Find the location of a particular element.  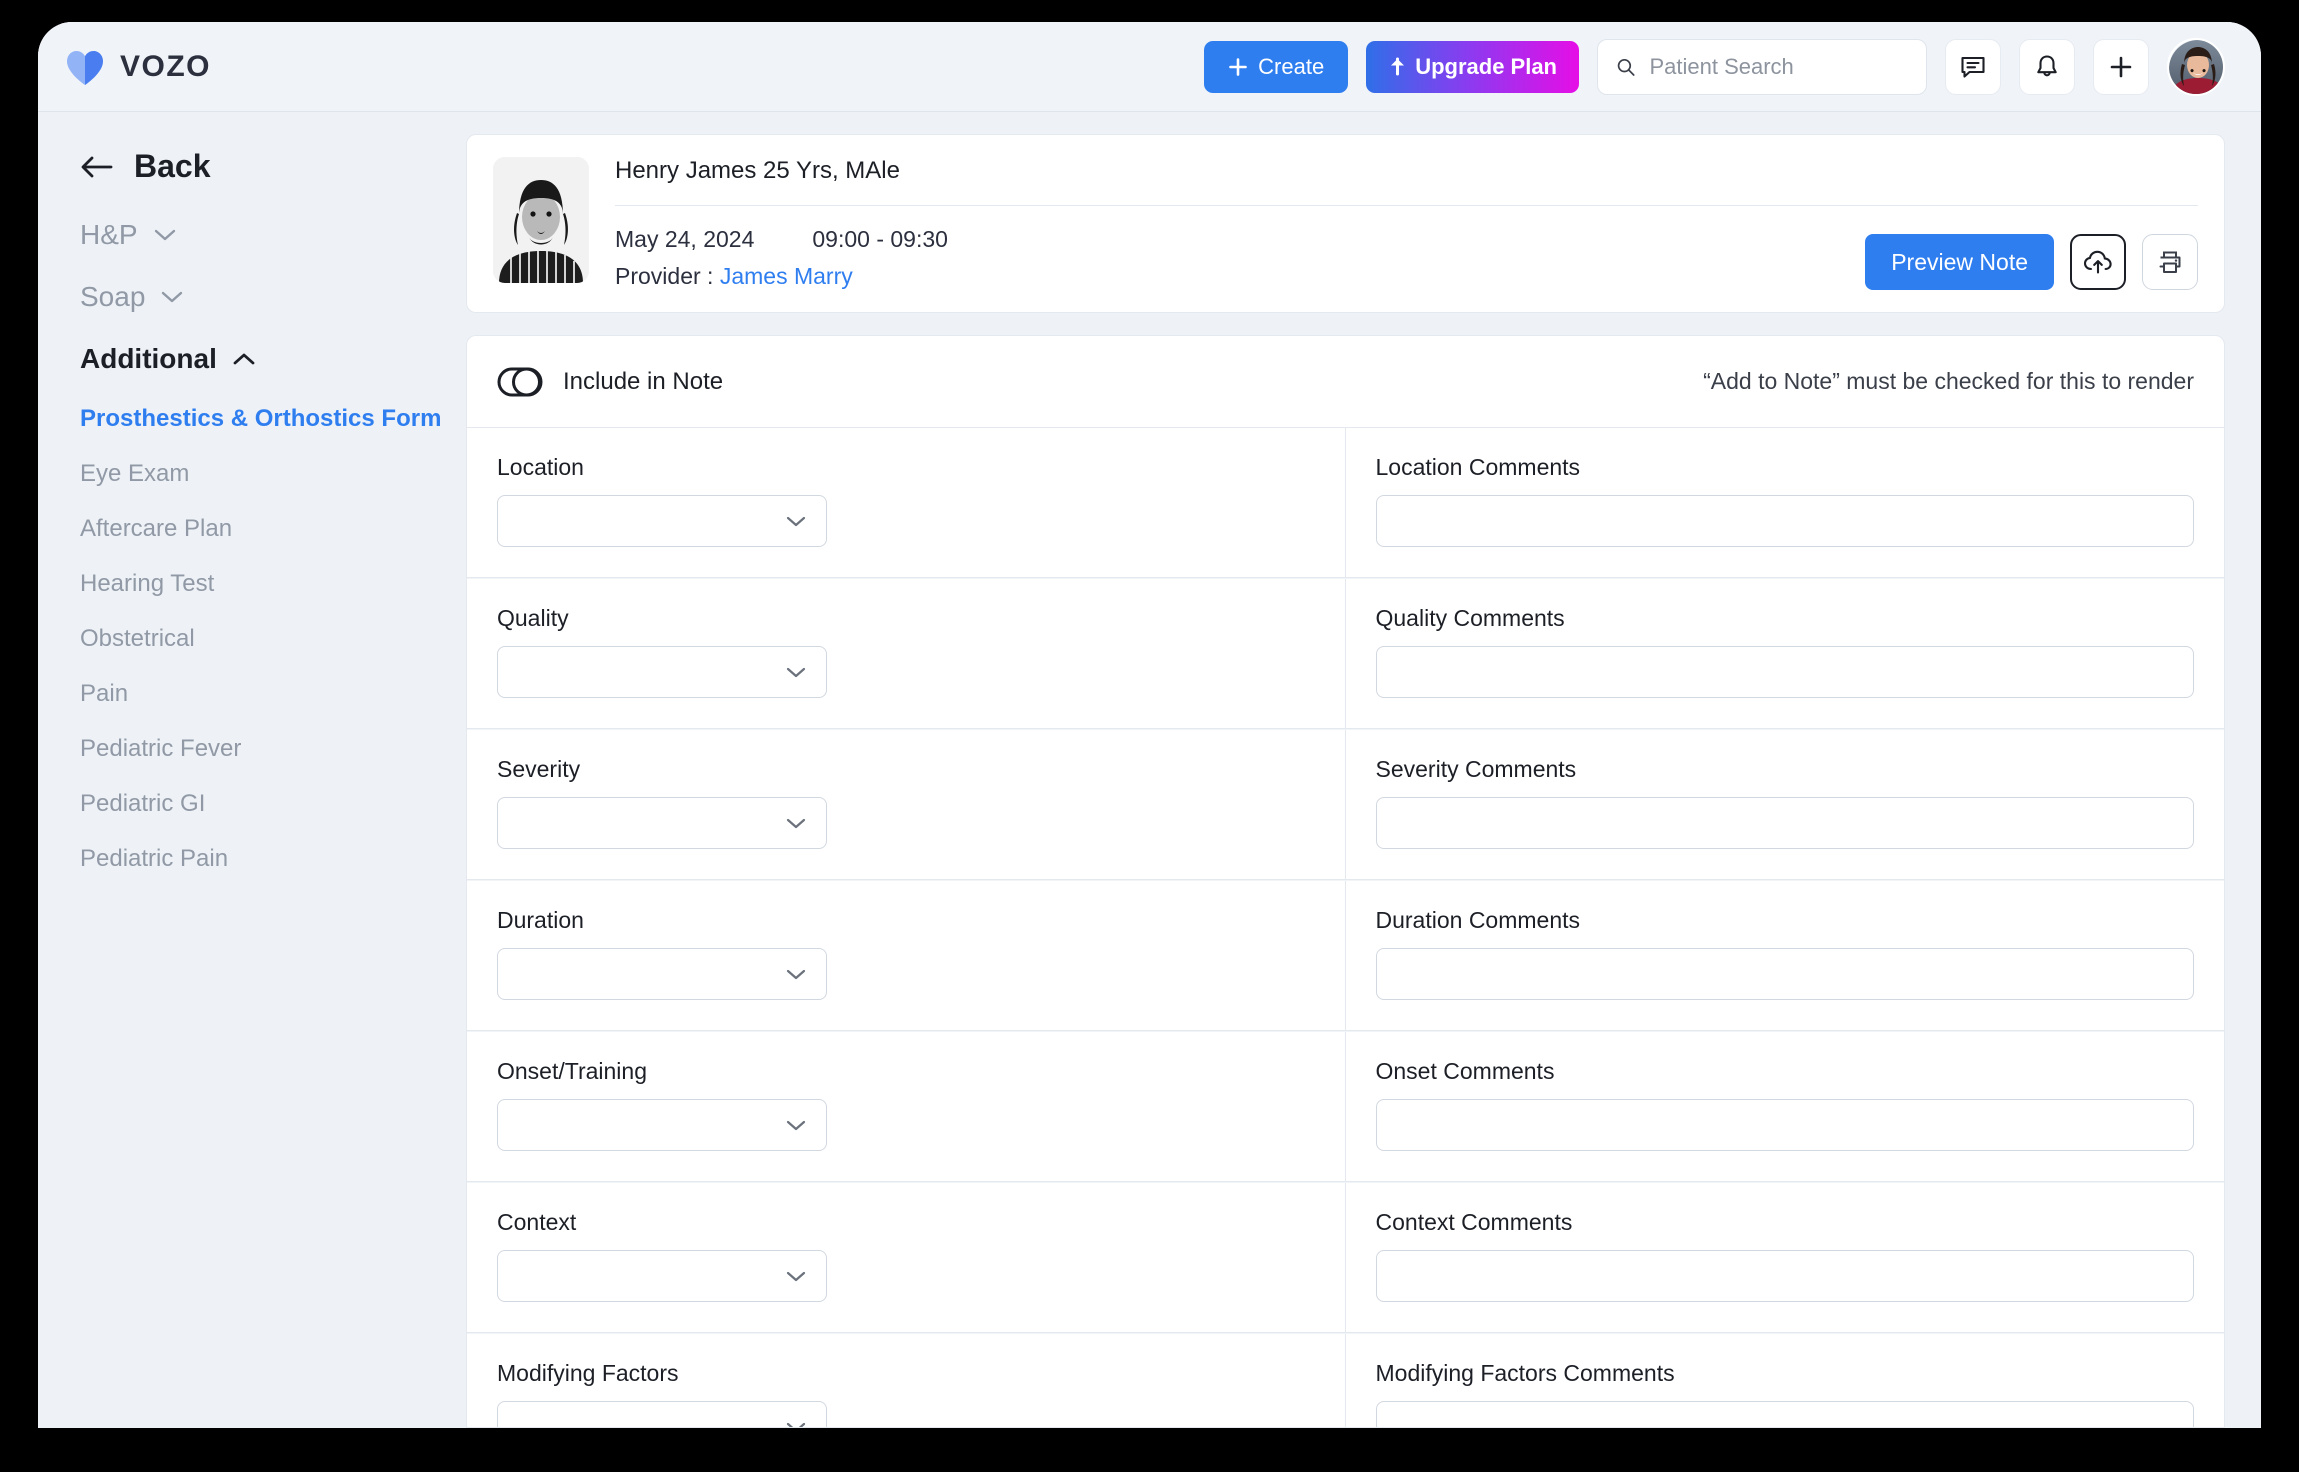

field-onset-comments: Onset Comments is located at coordinates (1785, 1106).